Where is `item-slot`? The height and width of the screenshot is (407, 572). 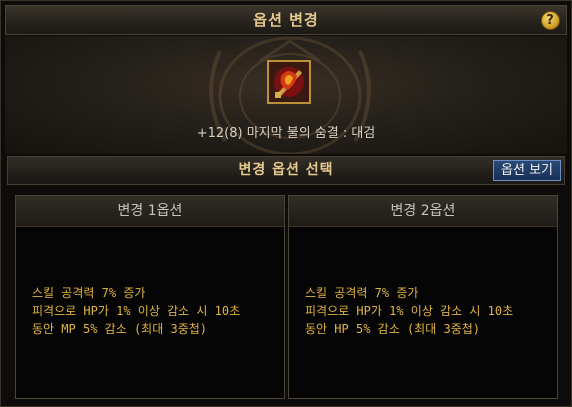 item-slot is located at coordinates (289, 82).